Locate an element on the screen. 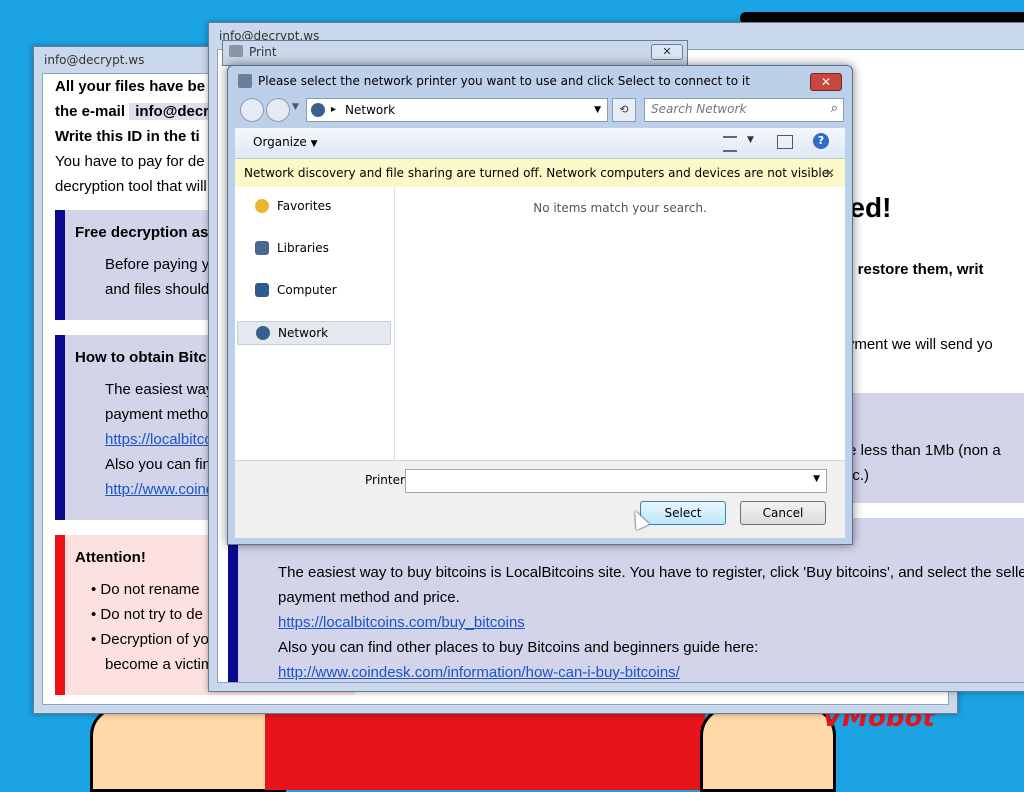  wallpaper-hand-left is located at coordinates (188, 749).